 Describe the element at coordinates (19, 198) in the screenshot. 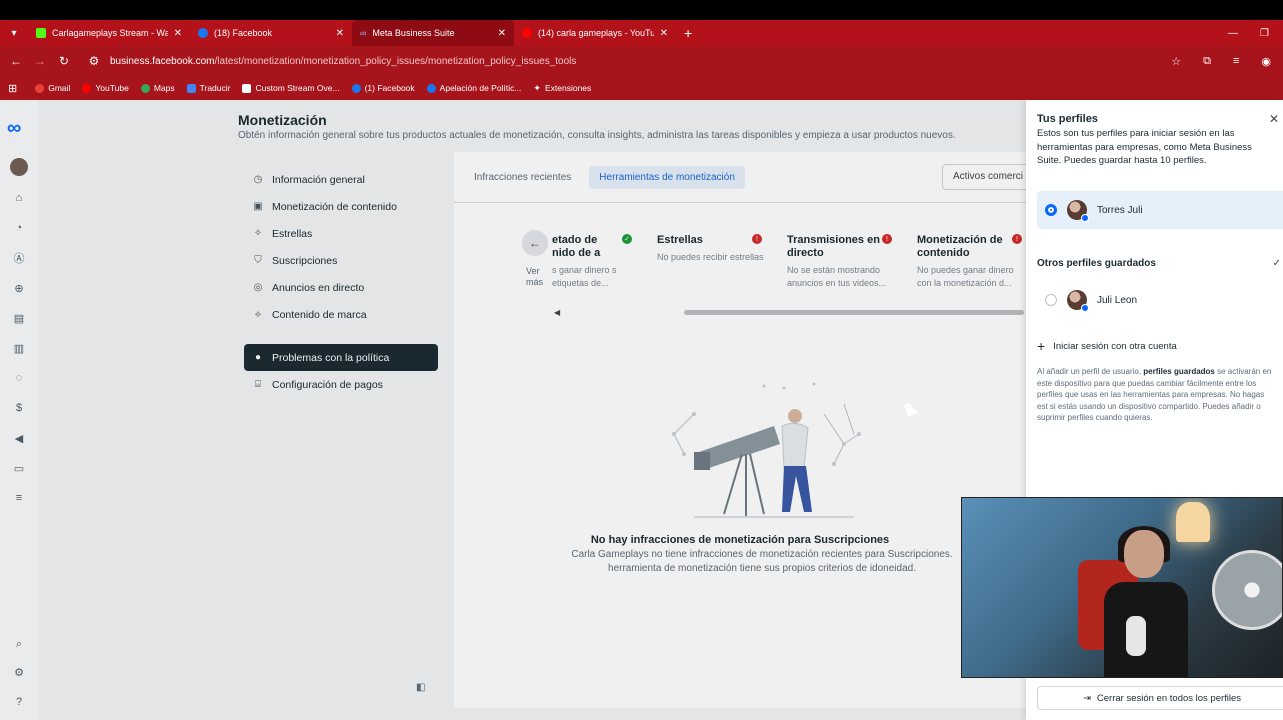

I see `home-icon: ⌂` at that location.